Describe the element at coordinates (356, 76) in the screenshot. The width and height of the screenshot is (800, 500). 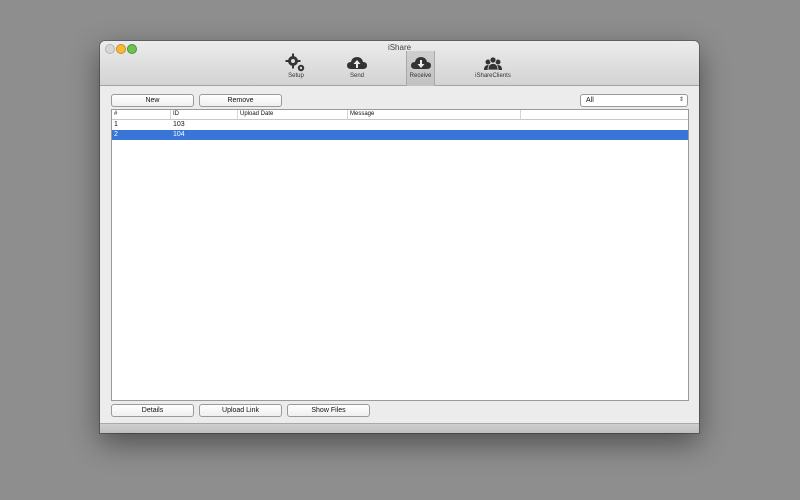
I see `toolbar-send-label: Send` at that location.